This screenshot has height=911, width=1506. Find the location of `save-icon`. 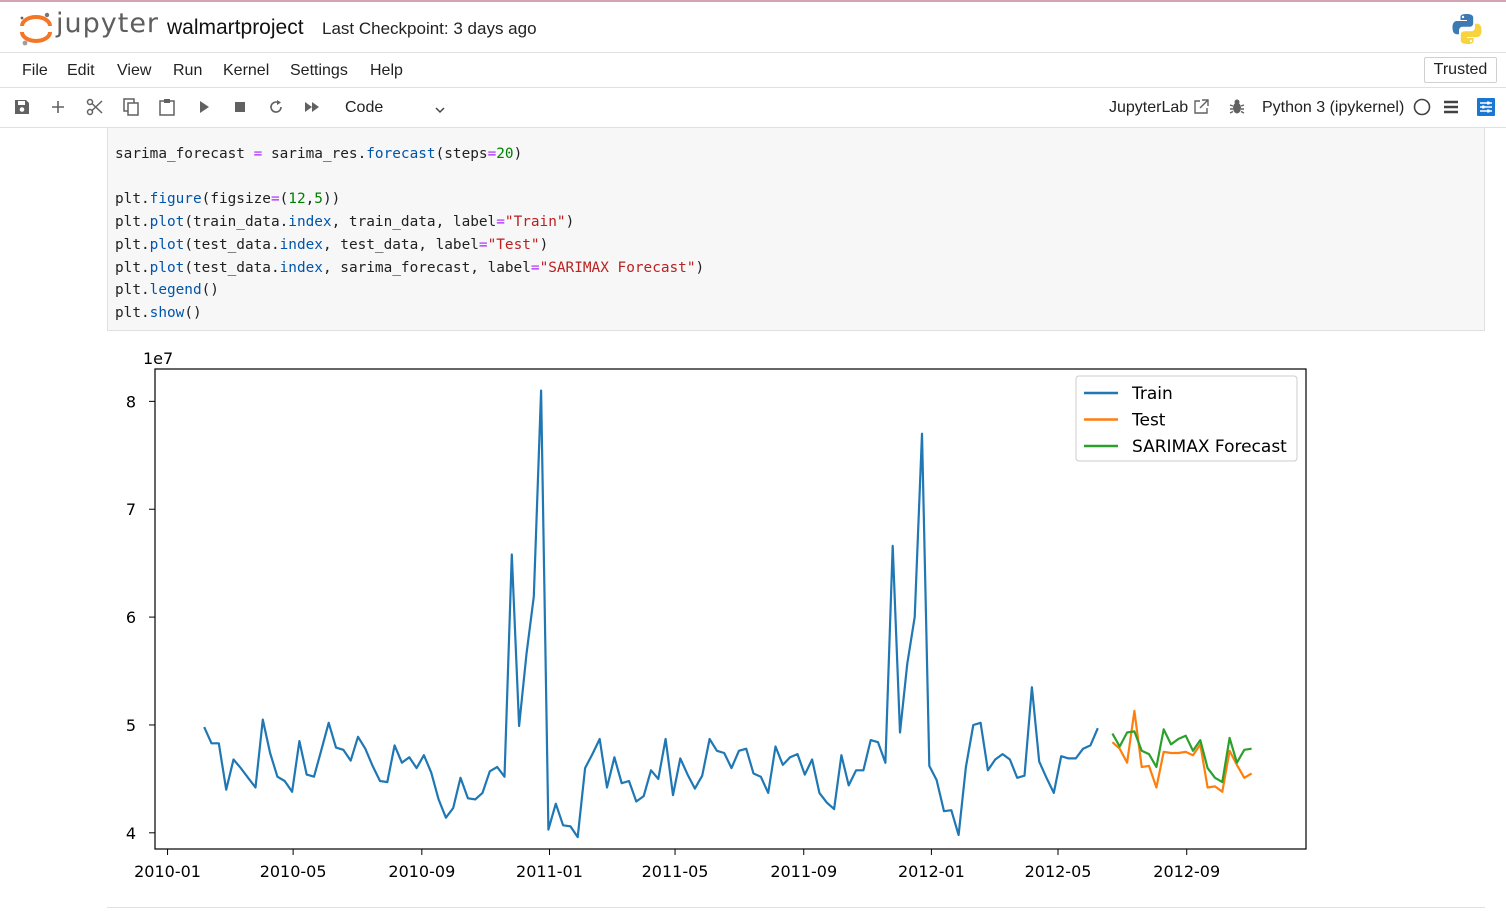

save-icon is located at coordinates (22, 107).